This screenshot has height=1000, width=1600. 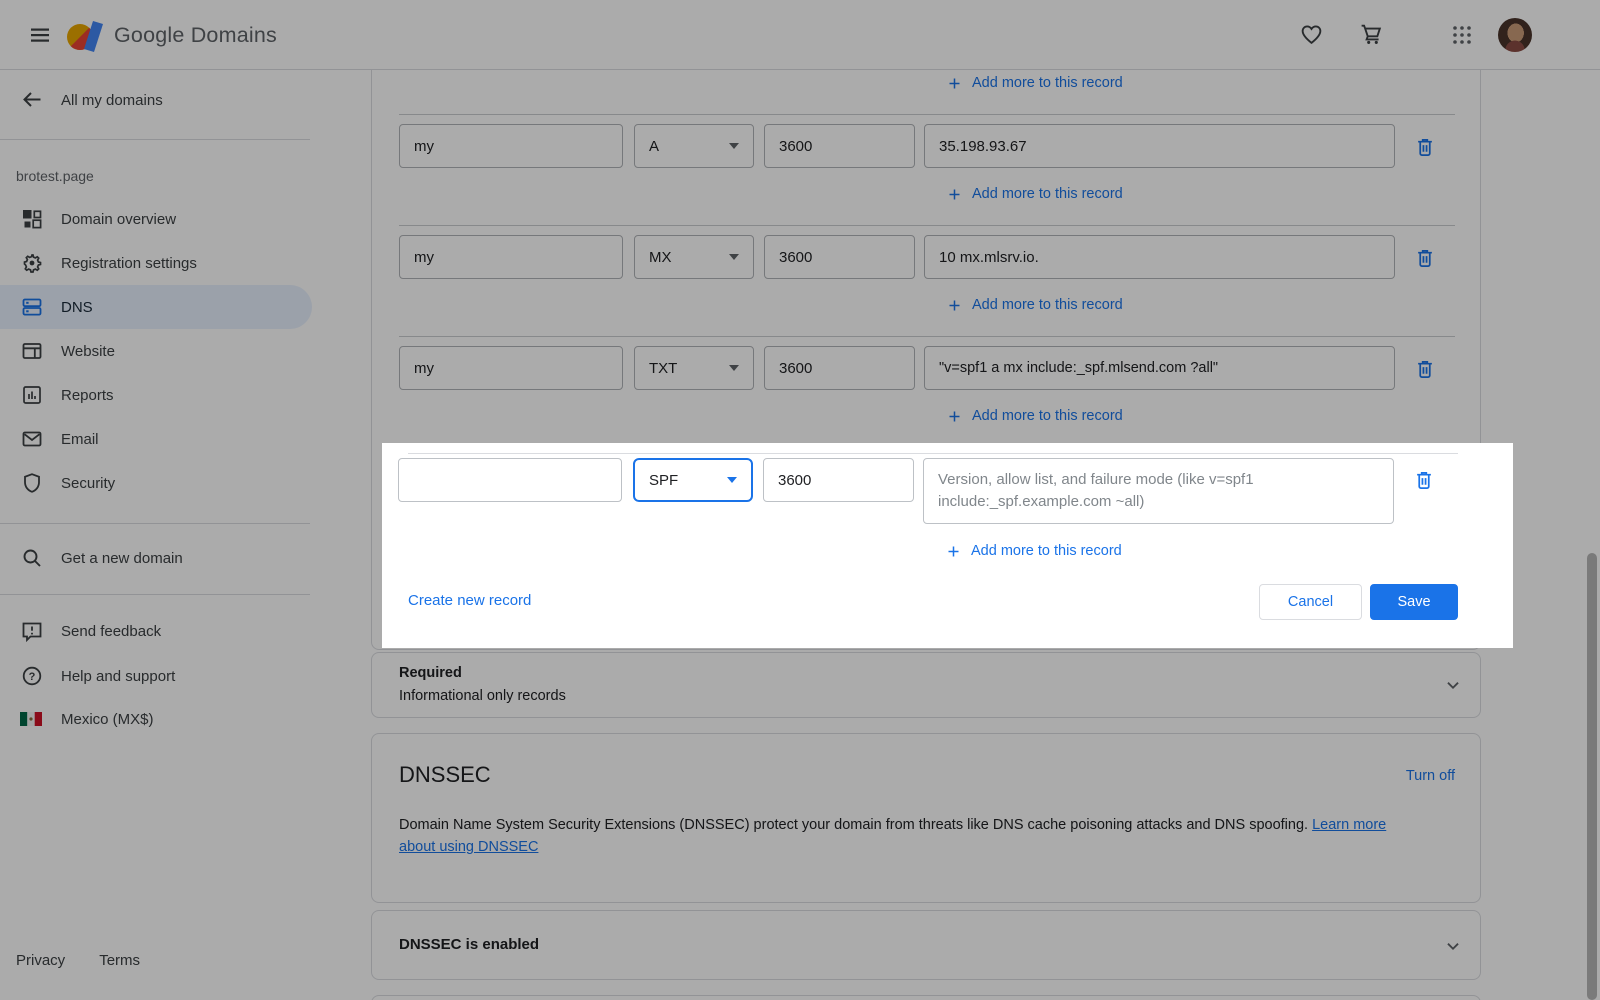 What do you see at coordinates (953, 551) in the screenshot?
I see `plus-icon` at bounding box center [953, 551].